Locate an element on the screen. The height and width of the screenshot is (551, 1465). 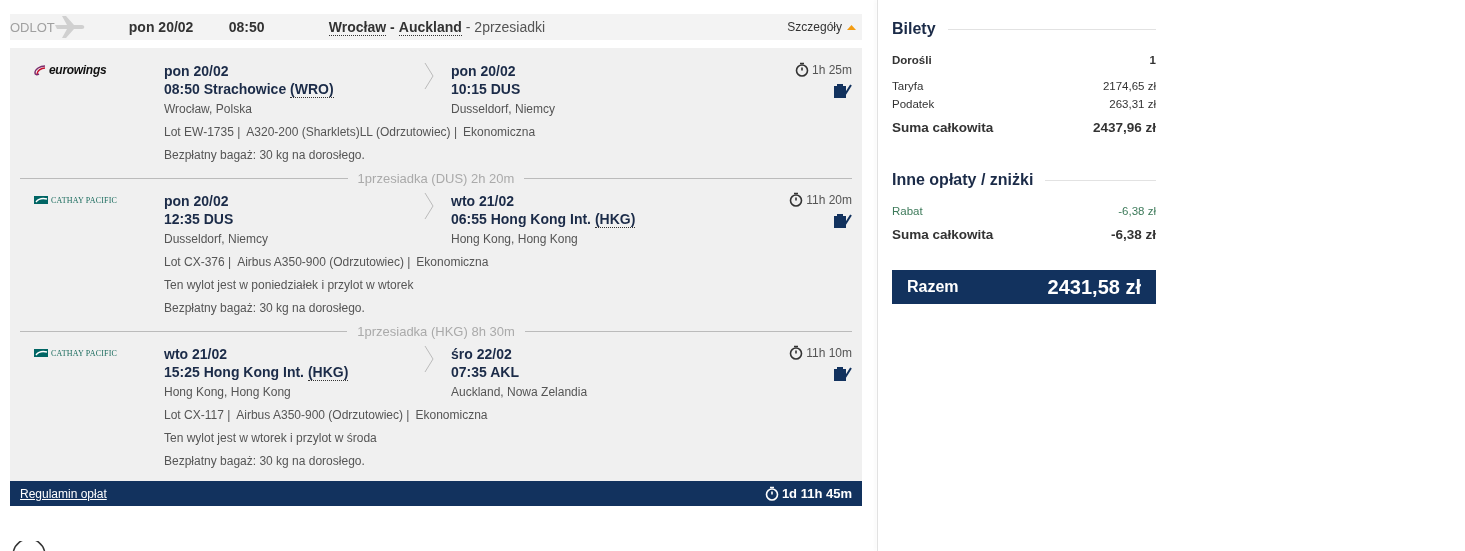
flight-detail-text: Lot CX-376 | is located at coordinates (198, 262).